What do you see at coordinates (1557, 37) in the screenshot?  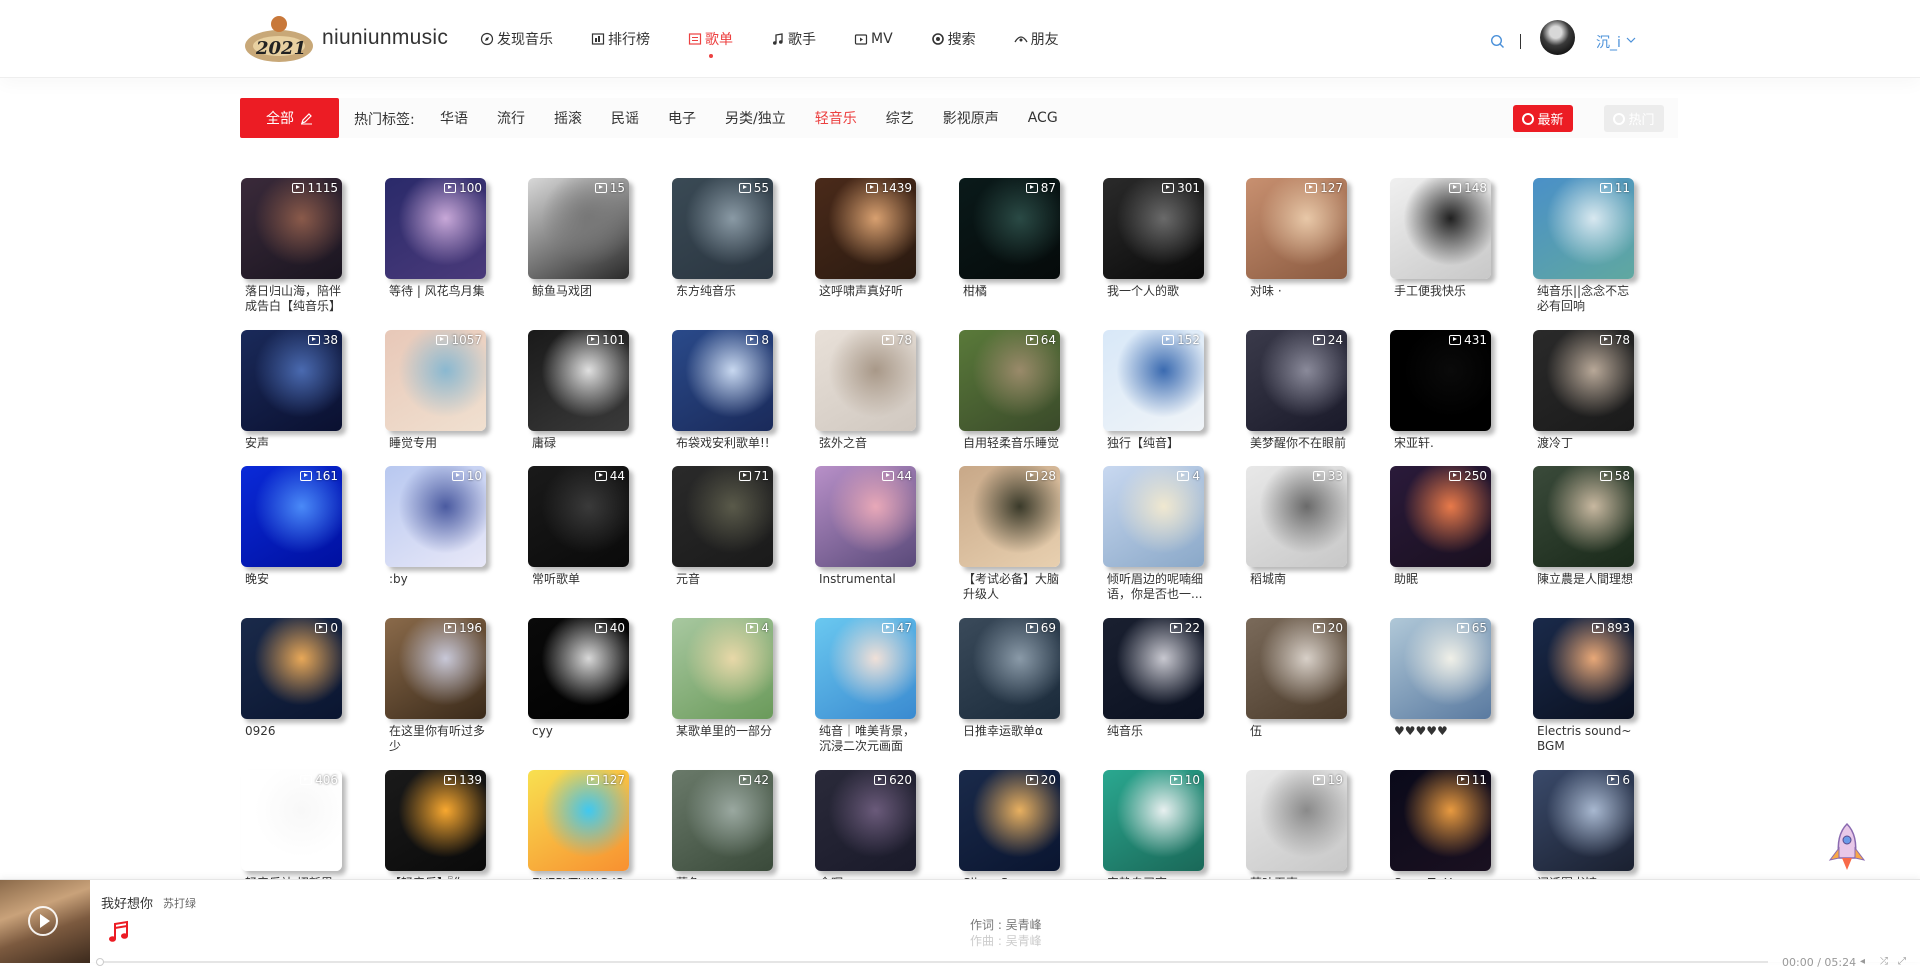 I see `user-avatar` at bounding box center [1557, 37].